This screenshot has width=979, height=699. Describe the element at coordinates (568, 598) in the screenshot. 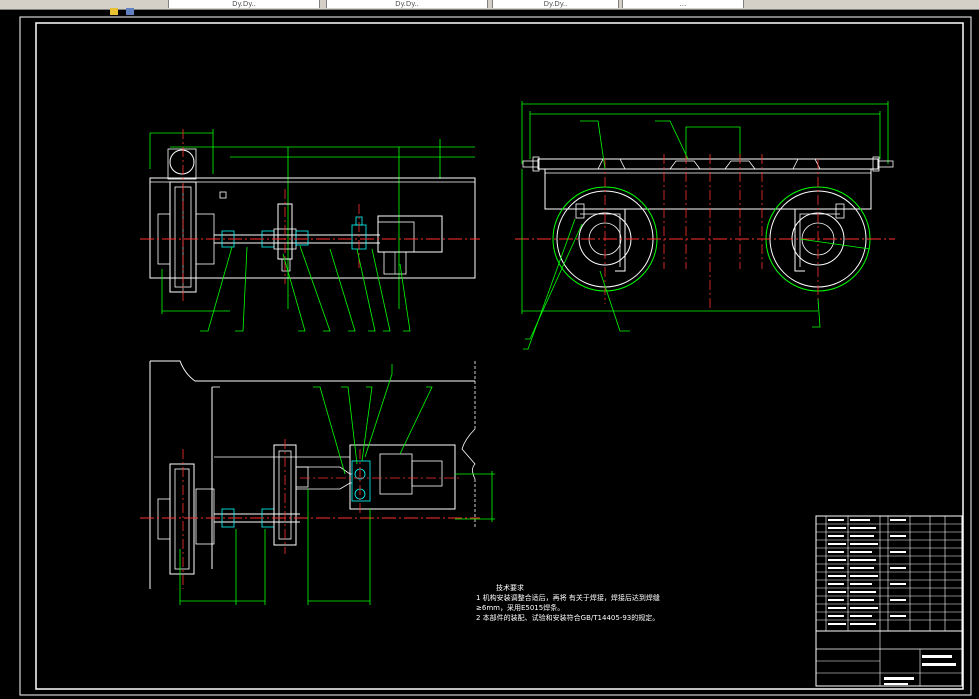

I see `notes-line-1: 1 机构安装调整合适后，再将 有关于焊接，焊接后达到焊缝` at that location.